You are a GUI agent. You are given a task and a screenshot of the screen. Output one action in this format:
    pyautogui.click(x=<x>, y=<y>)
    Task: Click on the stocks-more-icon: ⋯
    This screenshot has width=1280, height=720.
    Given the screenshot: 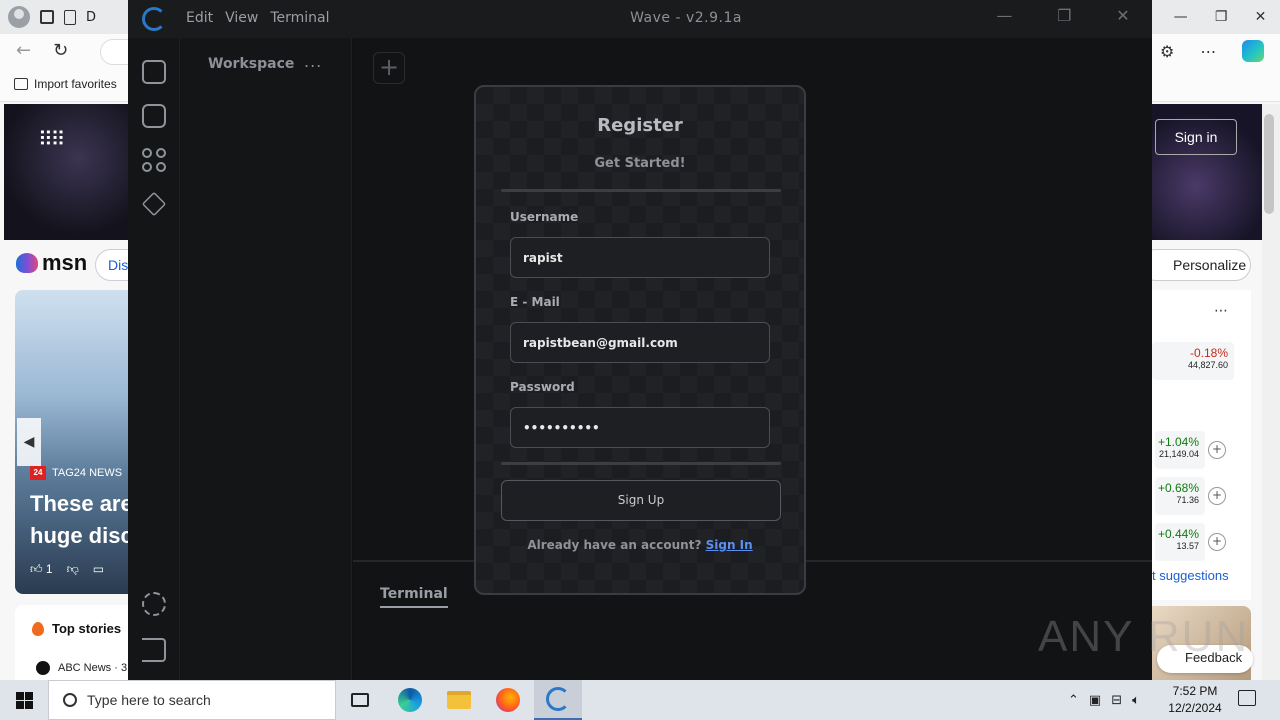 What is the action you would take?
    pyautogui.click(x=1221, y=311)
    